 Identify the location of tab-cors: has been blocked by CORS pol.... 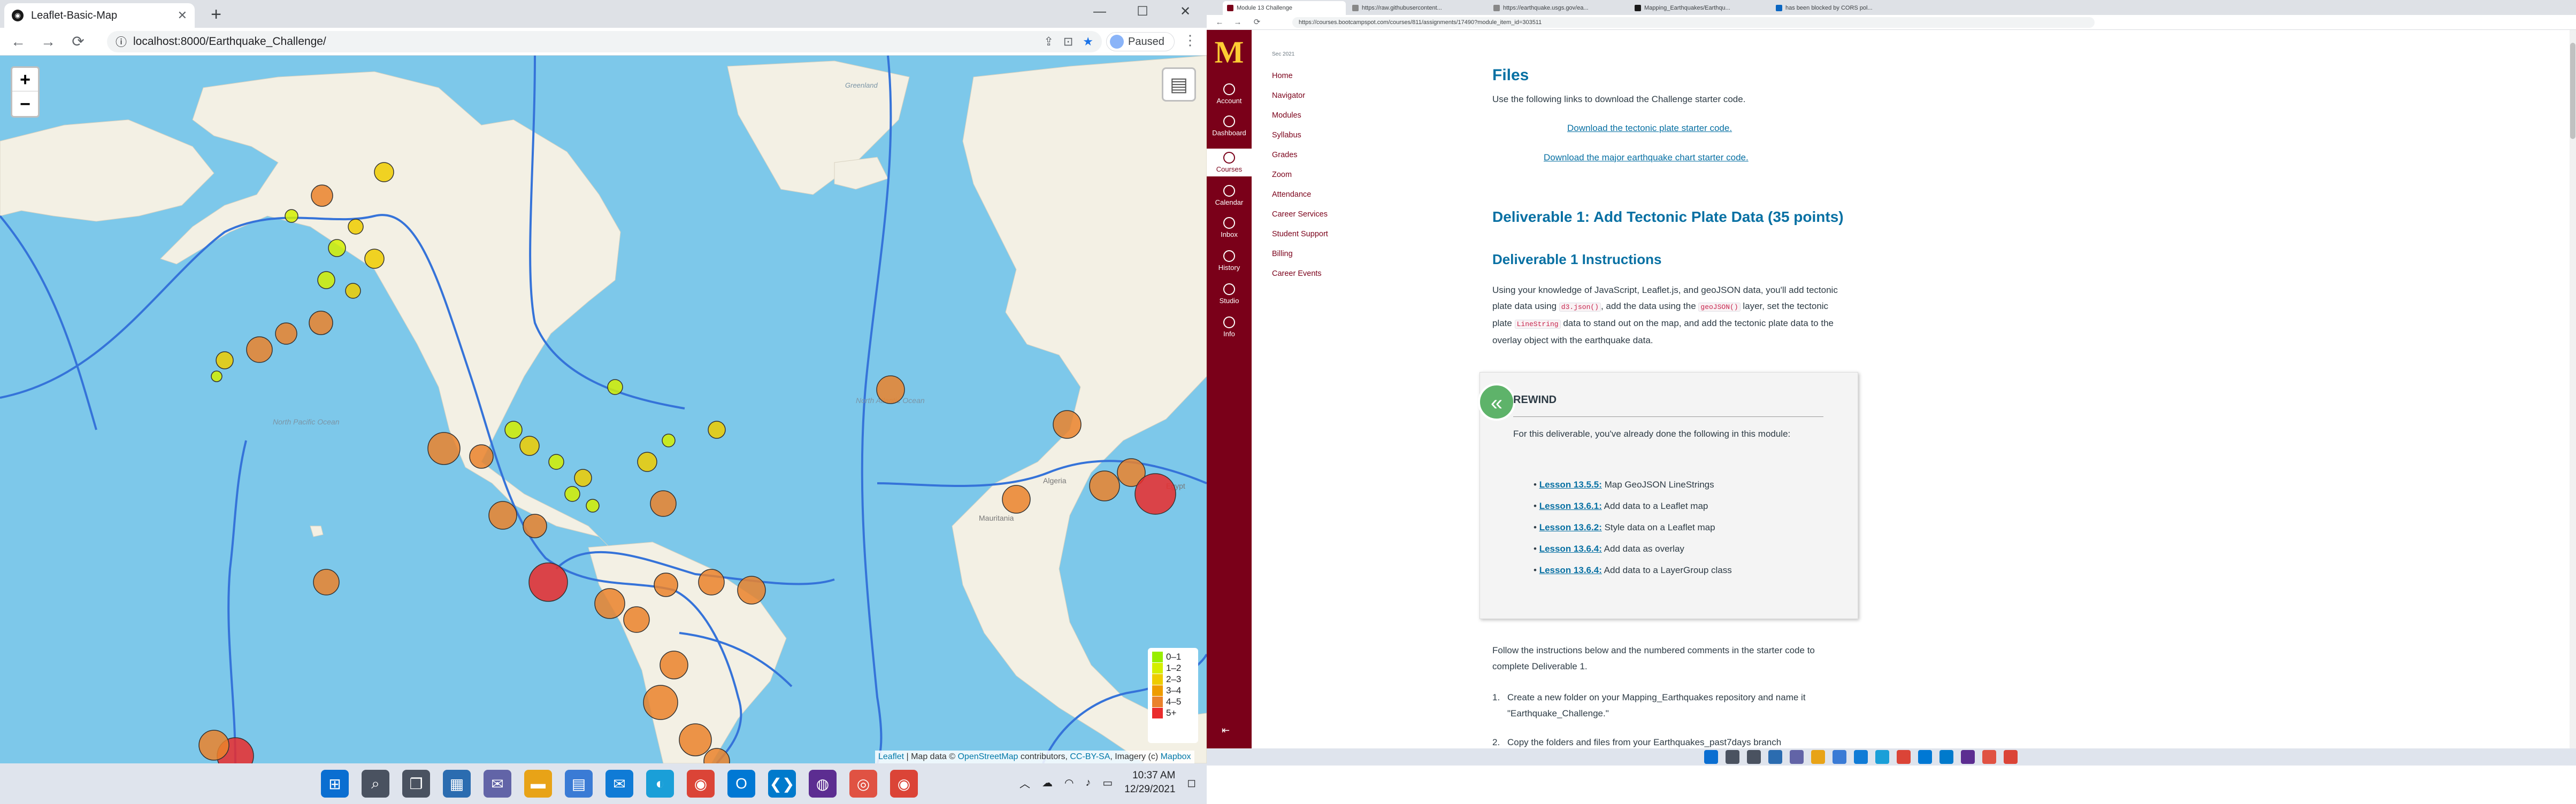
(1841, 8).